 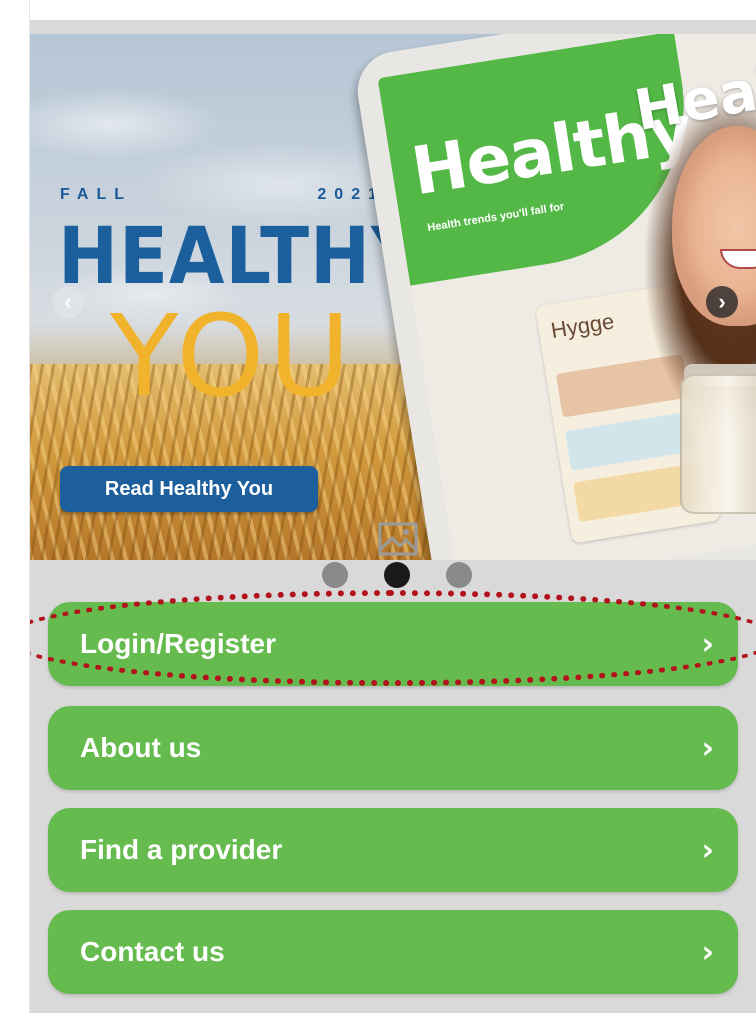 I want to click on headline-healthy: HEALTHY, so click(x=241, y=257).